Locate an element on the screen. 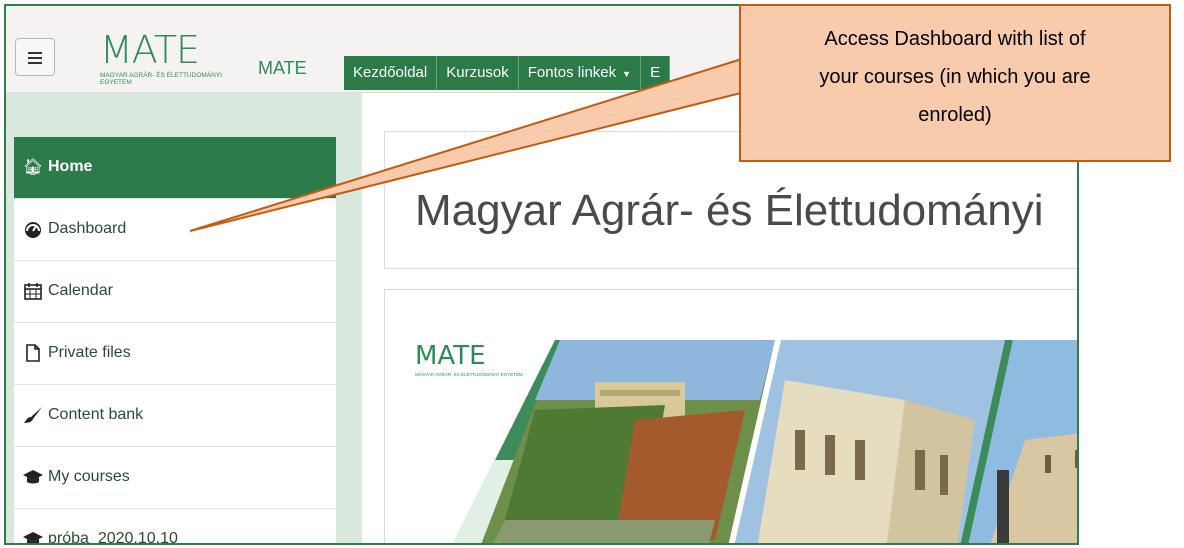  callout-line: your courses (in which you are is located at coordinates (955, 77).